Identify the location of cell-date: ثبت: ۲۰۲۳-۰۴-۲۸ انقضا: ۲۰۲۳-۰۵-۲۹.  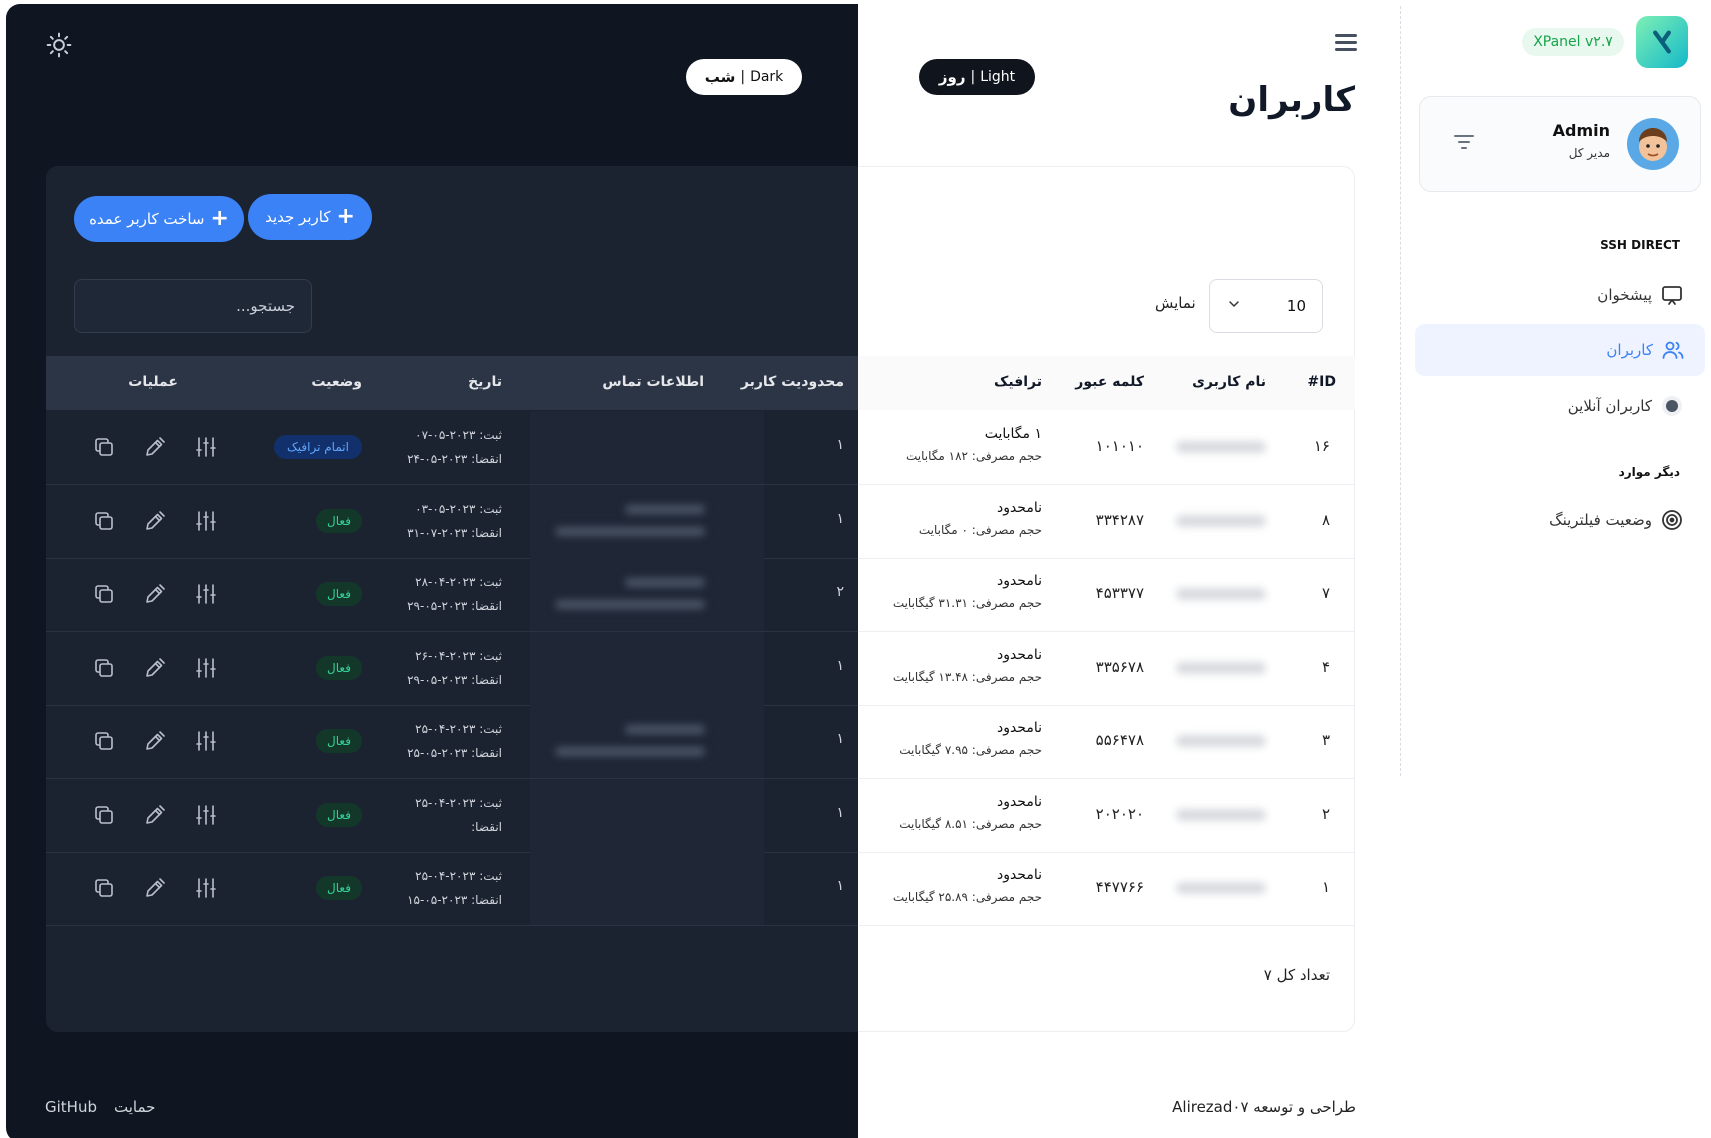
(441, 594).